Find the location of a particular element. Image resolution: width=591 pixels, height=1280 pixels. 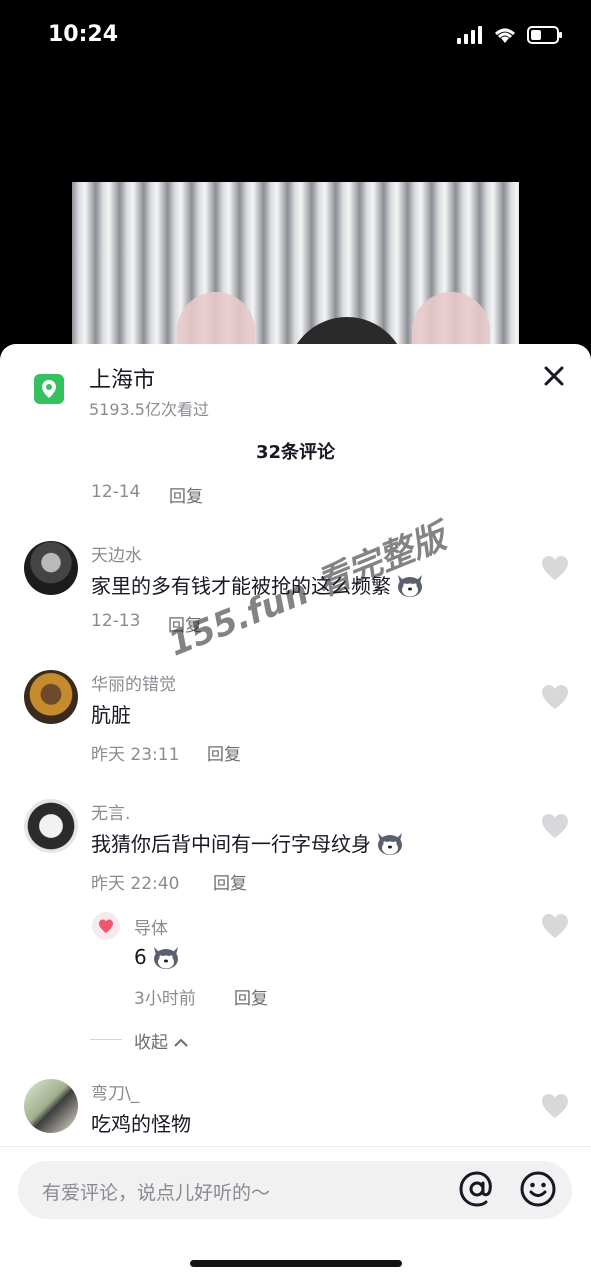

comment-date: 12-13 is located at coordinates (116, 621).